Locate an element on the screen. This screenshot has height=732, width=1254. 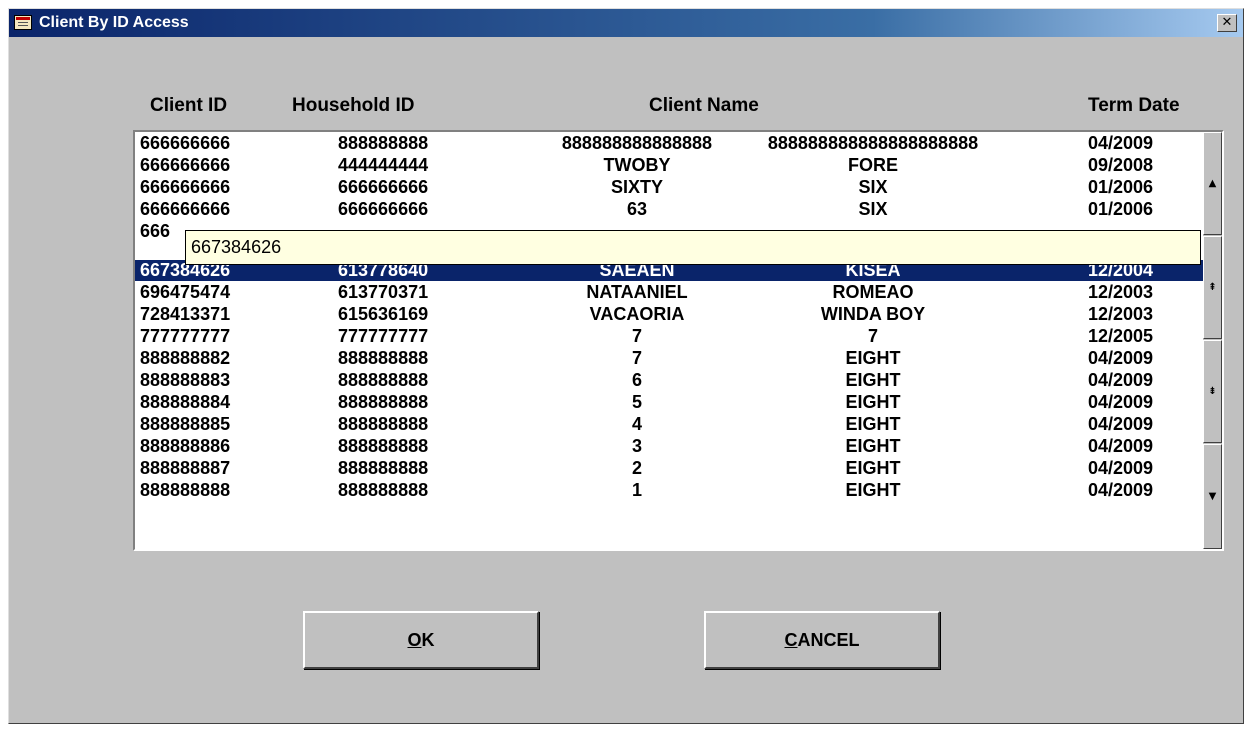
cell-term-date: 12/2005 is located at coordinates (1121, 336).